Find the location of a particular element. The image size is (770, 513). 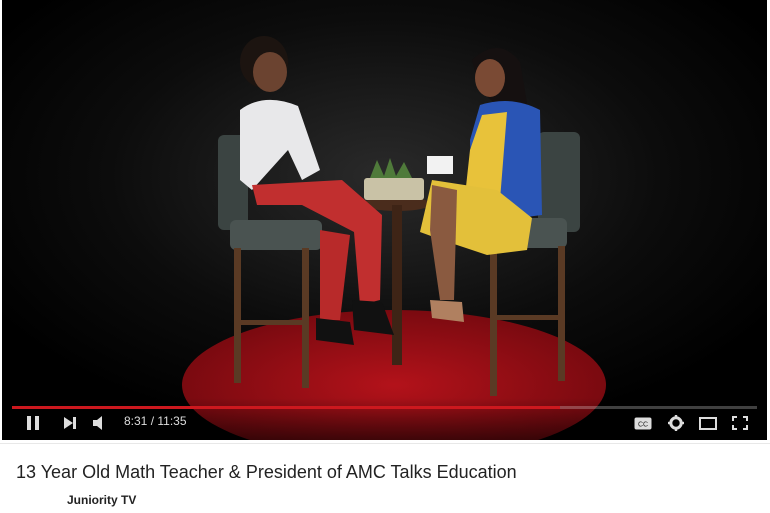

channel-name: Juniority TV is located at coordinates (101, 500).